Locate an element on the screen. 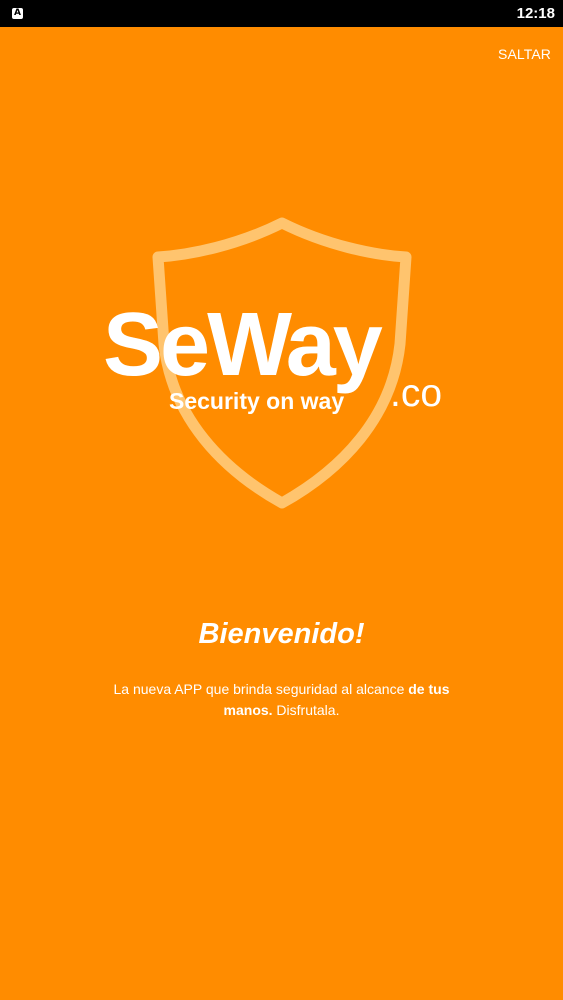 The width and height of the screenshot is (563, 1000). welcome-message-part-2: Disfrutala. is located at coordinates (306, 710).